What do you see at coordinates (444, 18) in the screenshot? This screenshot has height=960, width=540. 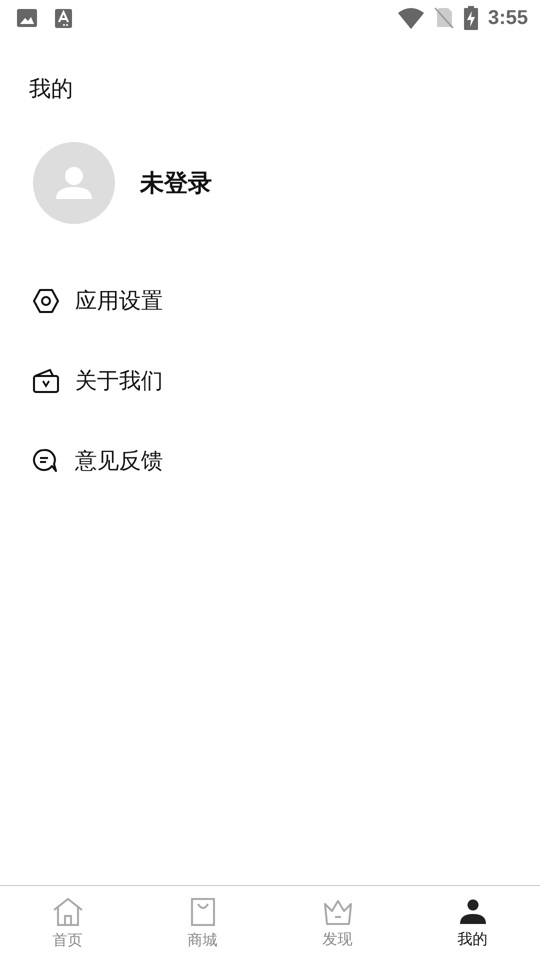 I see `no-sim-icon` at bounding box center [444, 18].